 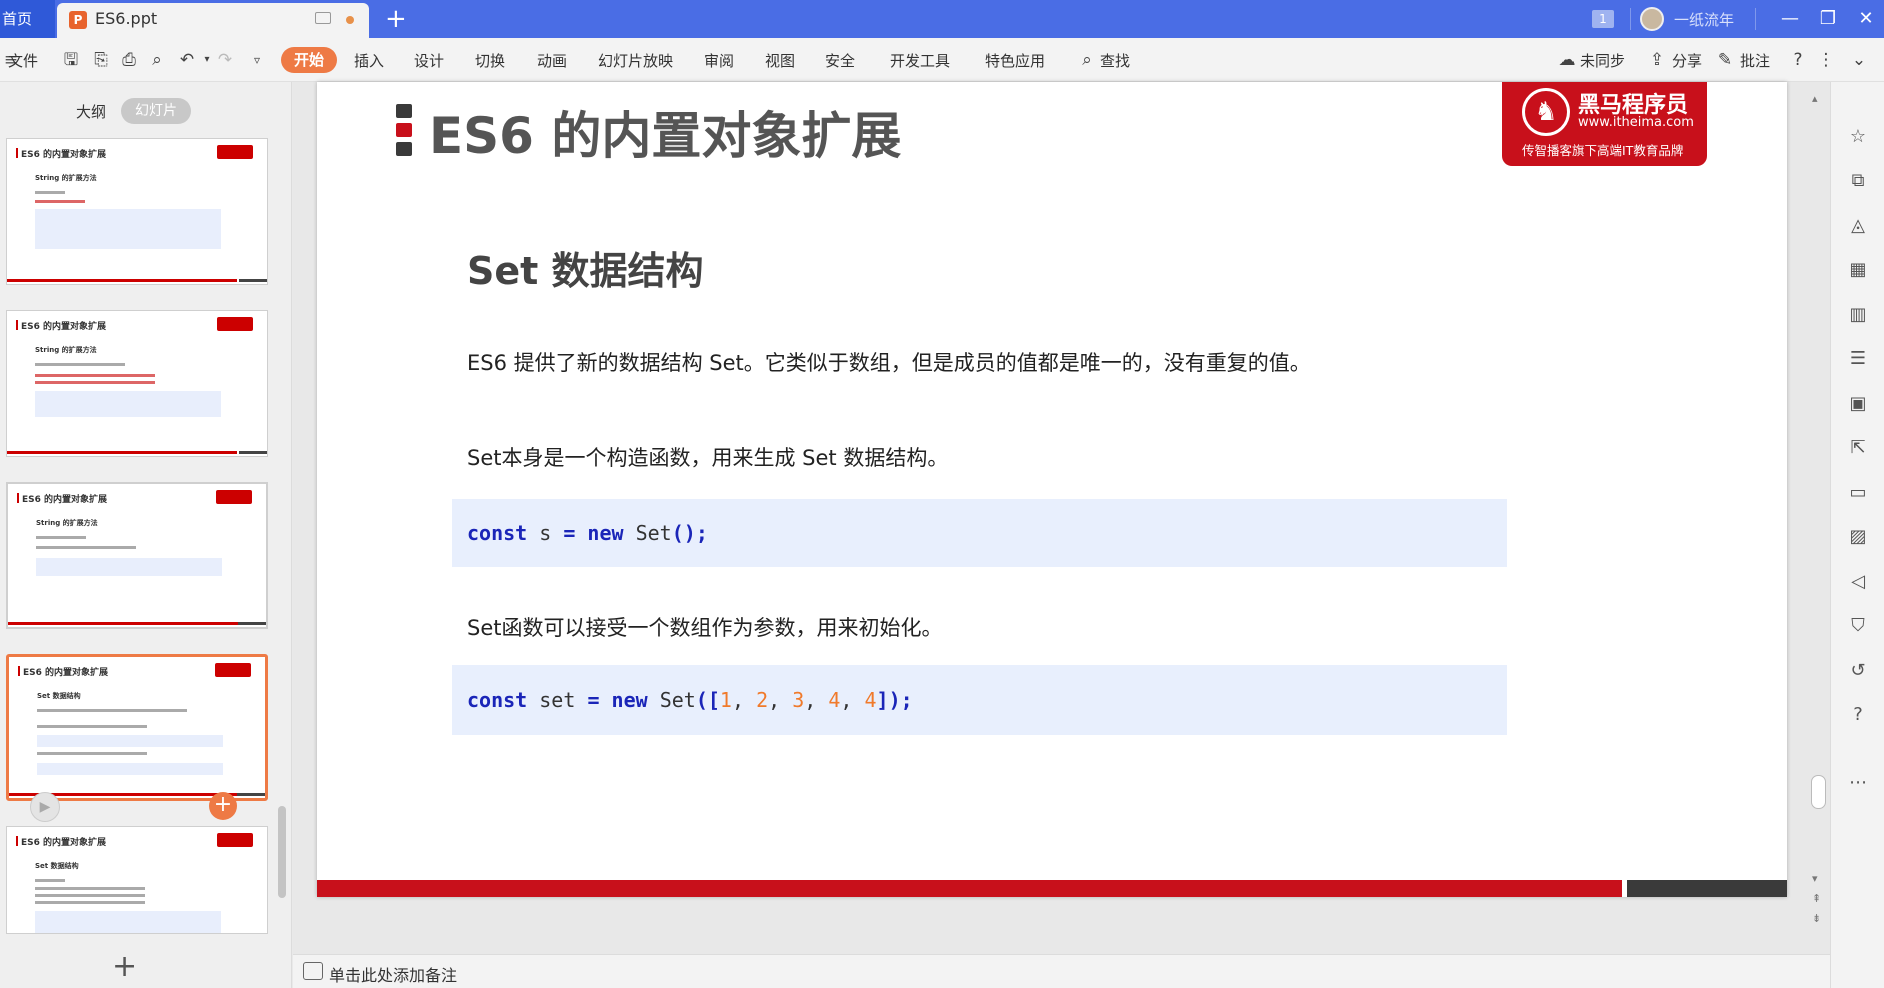 What do you see at coordinates (704, 627) in the screenshot?
I see `slide-paragraph: Set函数可以接受一个数组作为参数，用来初始化。` at bounding box center [704, 627].